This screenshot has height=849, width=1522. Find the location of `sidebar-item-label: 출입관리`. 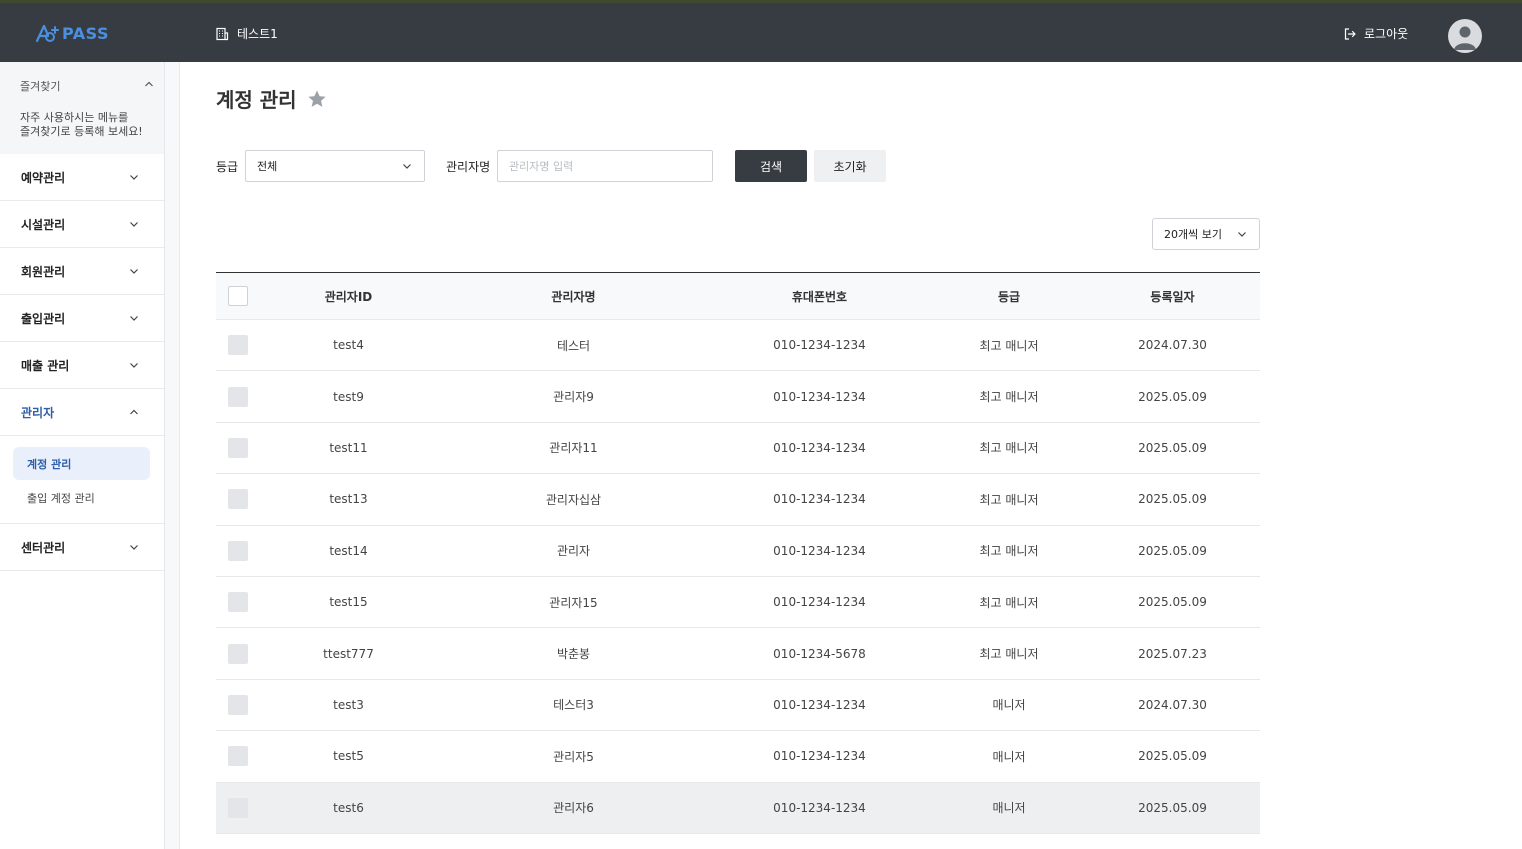

sidebar-item-label: 출입관리 is located at coordinates (43, 318).